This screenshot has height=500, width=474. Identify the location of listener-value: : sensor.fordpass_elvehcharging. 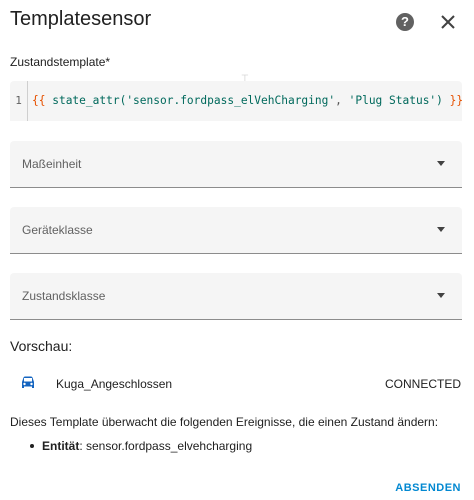
(166, 446).